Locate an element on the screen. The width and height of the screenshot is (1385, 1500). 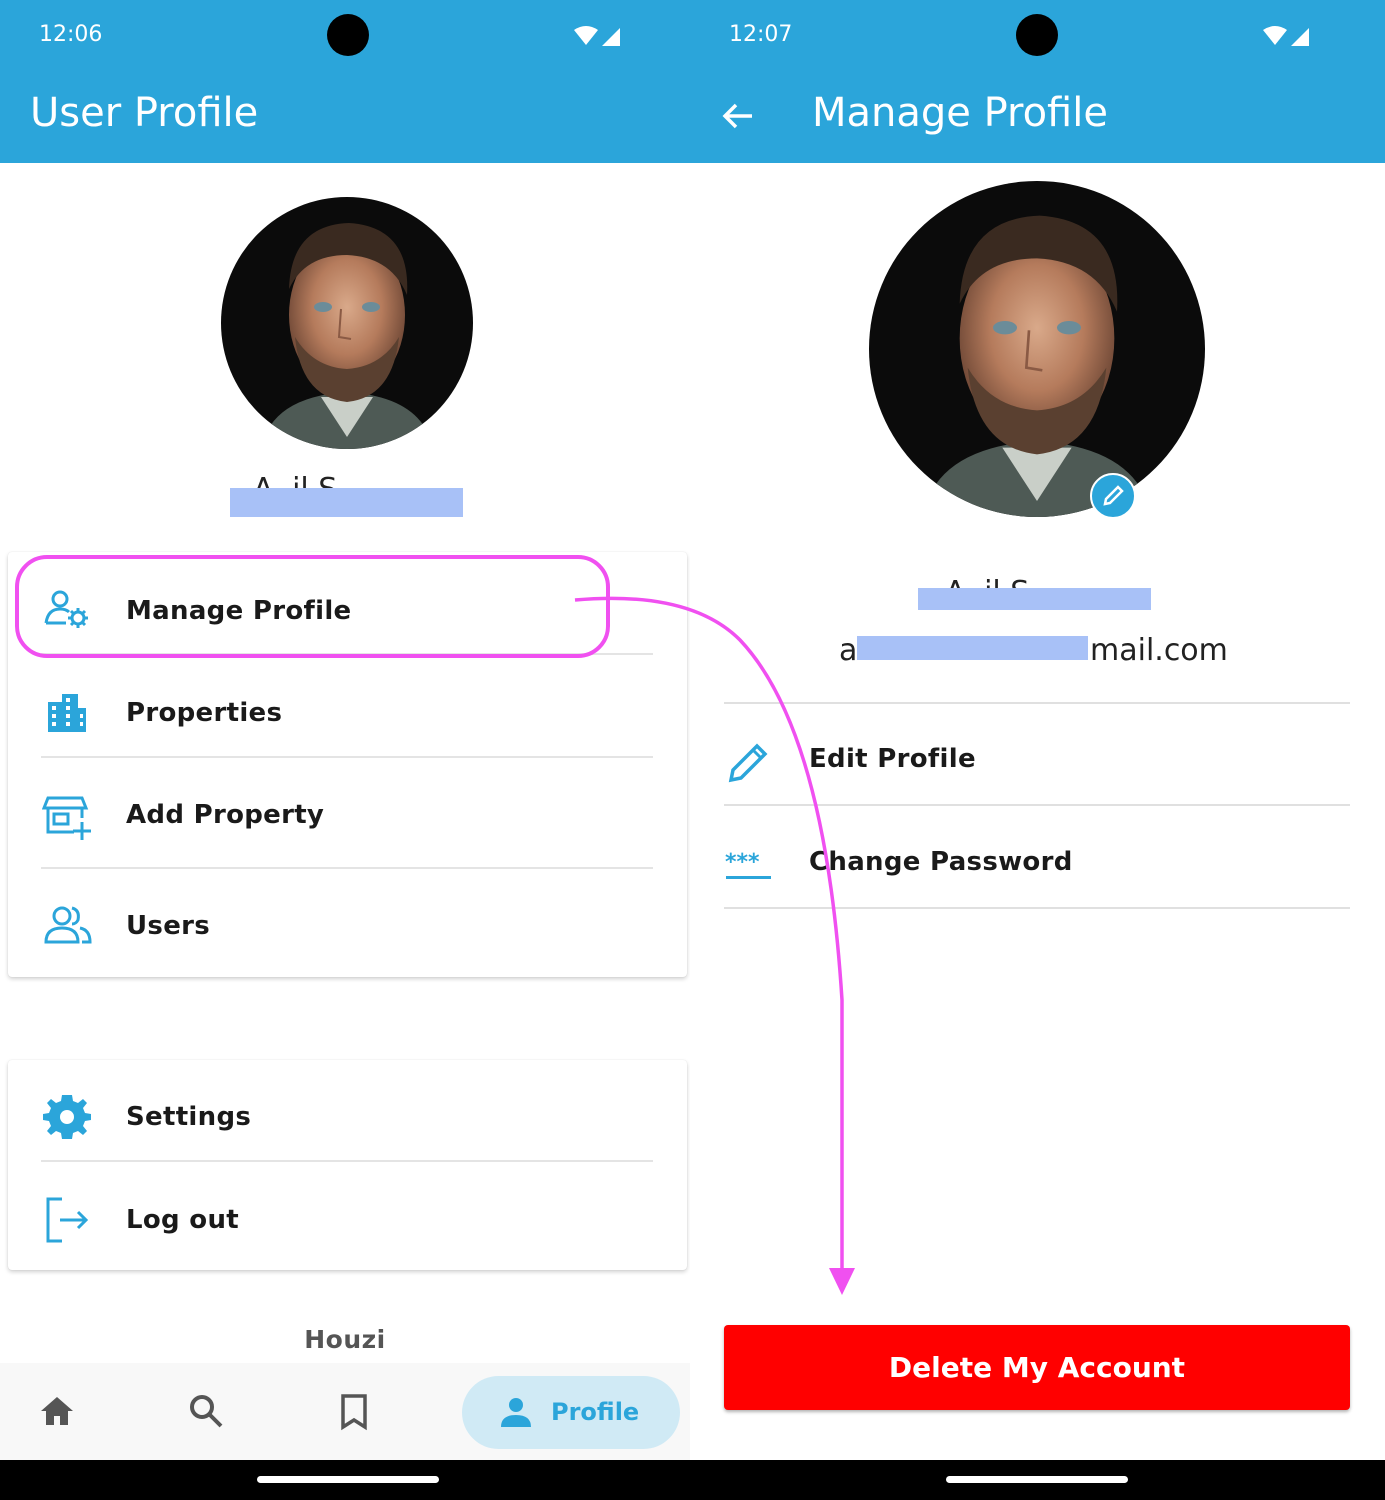
secondary-menu-card: Settings Log out is located at coordinates (347, 1165).